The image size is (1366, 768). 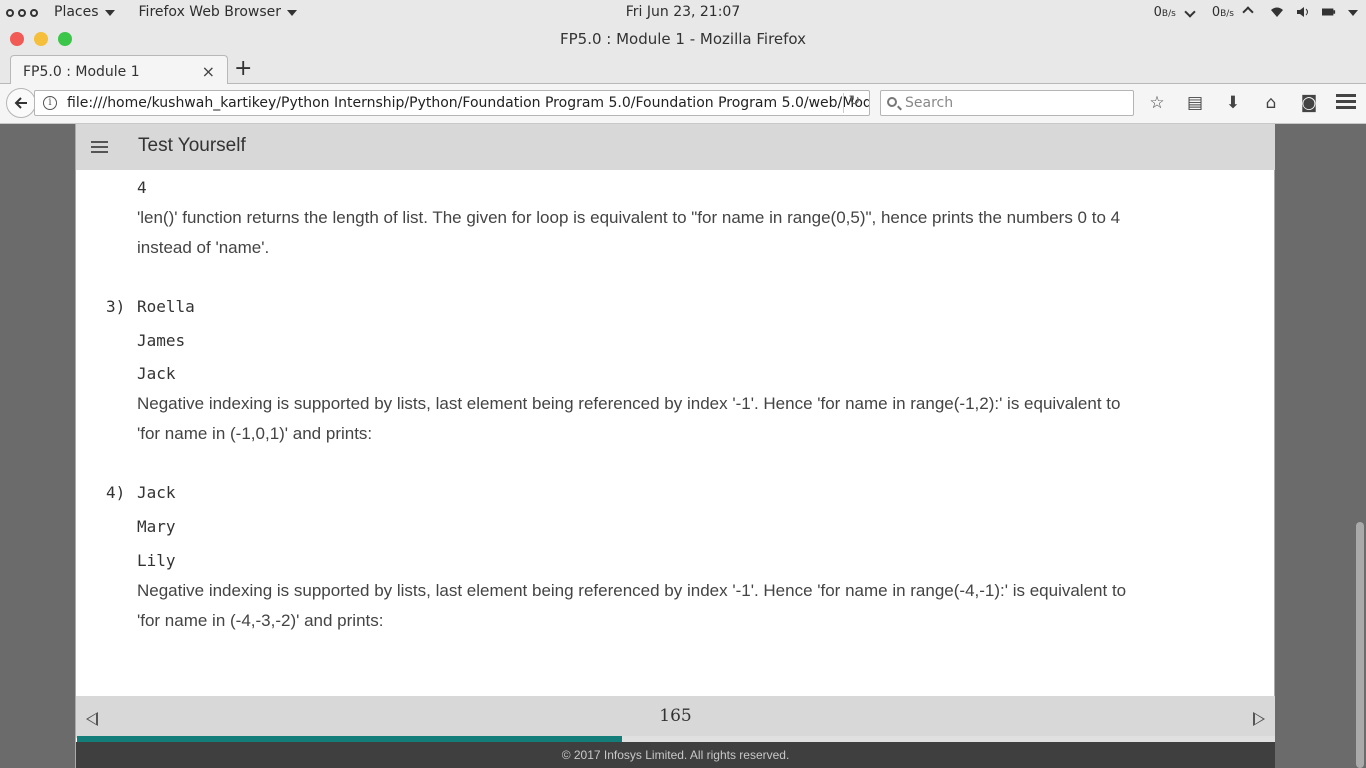 What do you see at coordinates (166, 306) in the screenshot?
I see `answer-3-output-line: Roella` at bounding box center [166, 306].